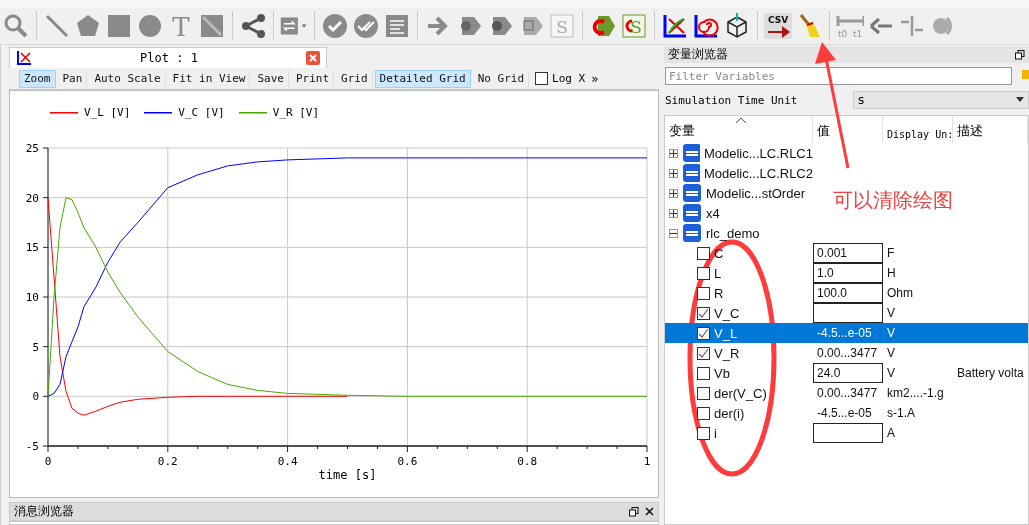  What do you see at coordinates (647, 461) in the screenshot?
I see `x-tick-label: 1` at bounding box center [647, 461].